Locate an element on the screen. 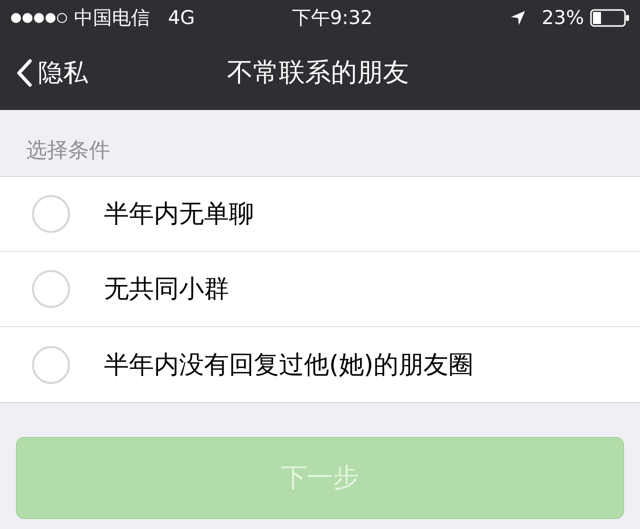 The image size is (640, 529). option-label: 半年内没有回复过他(她)的朋友圈 is located at coordinates (289, 364).